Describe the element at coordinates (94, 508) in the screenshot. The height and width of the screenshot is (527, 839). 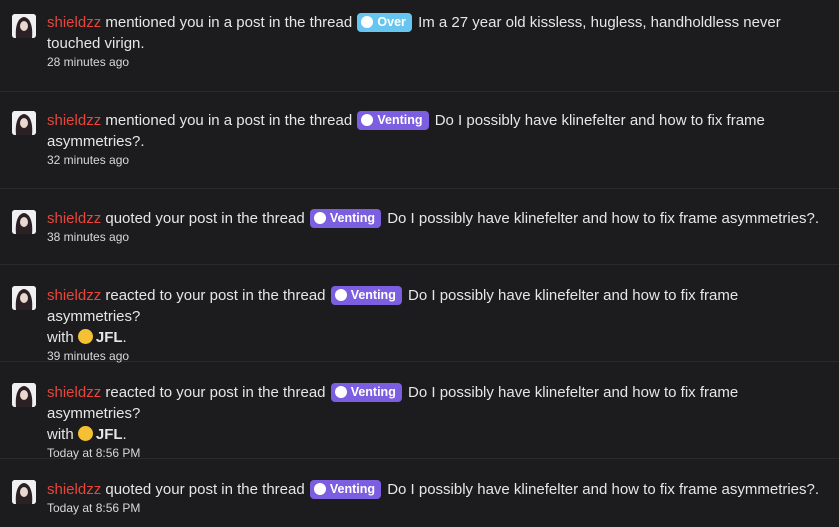
I see `timestamp: Today at 8:56 PM` at that location.